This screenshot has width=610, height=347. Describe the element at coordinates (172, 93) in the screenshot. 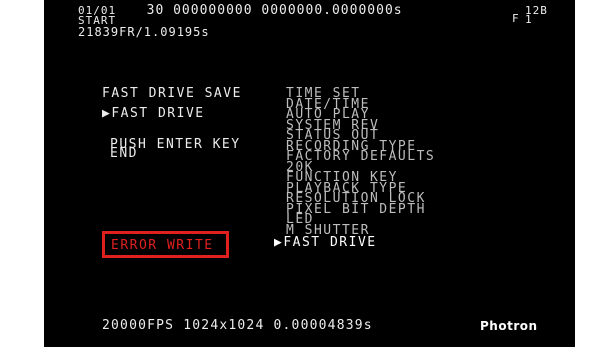

I see `fast-drive-save-title: FAST DRIVE SAVE` at that location.